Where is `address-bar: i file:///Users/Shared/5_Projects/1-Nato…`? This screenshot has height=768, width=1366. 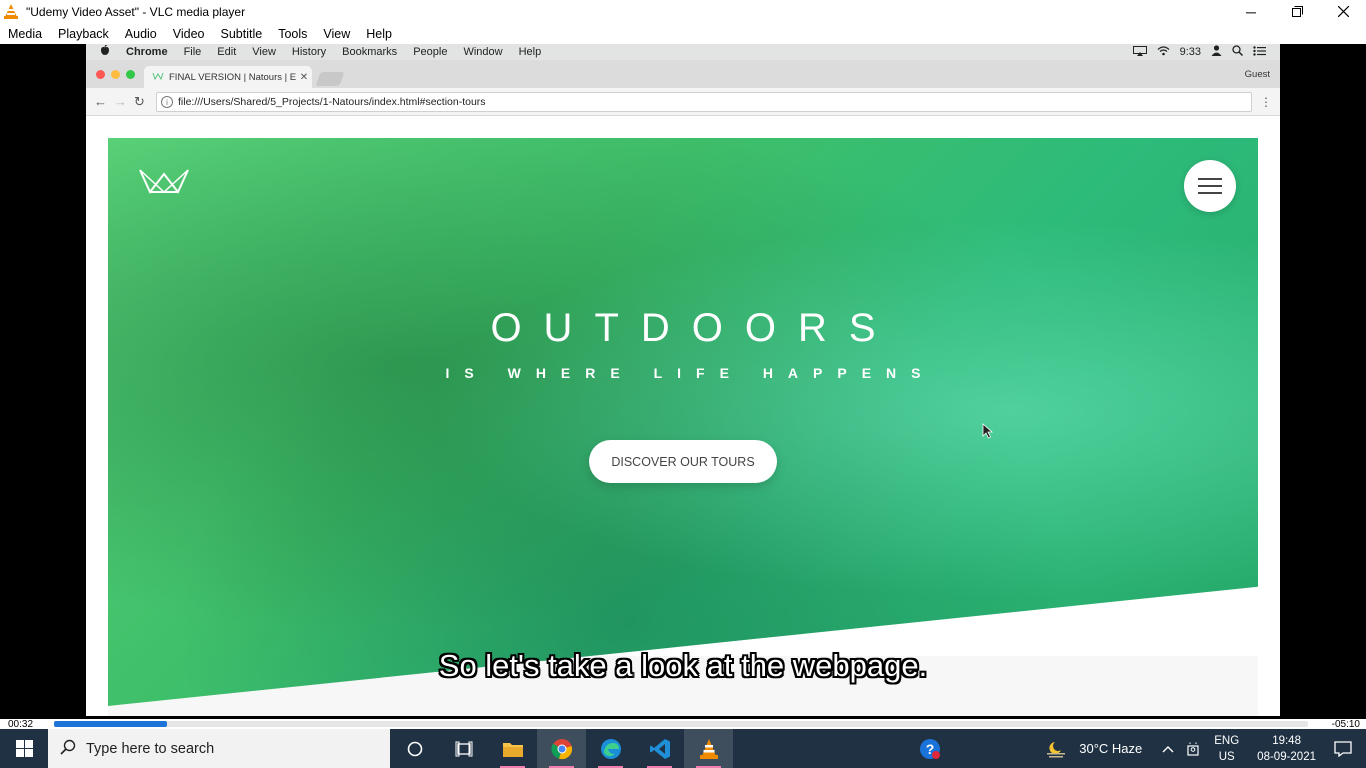 address-bar: i file:///Users/Shared/5_Projects/1-Nato… is located at coordinates (704, 102).